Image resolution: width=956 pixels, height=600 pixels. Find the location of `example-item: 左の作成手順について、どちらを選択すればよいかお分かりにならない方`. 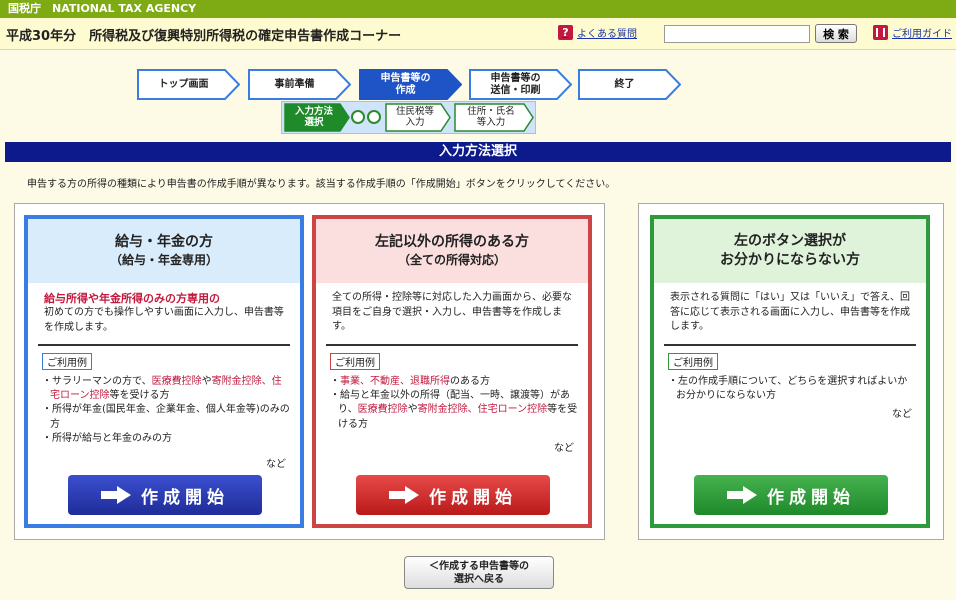

example-item: 左の作成手順について、どちらを選択すればよいかお分かりにならない方 is located at coordinates (792, 389).